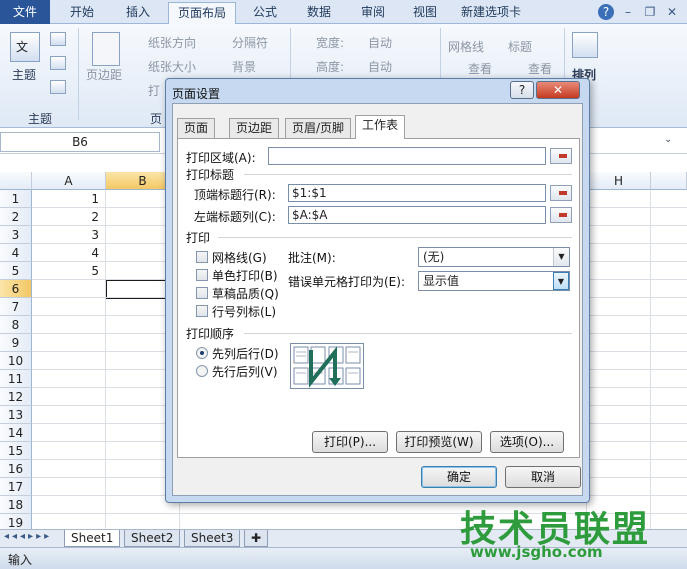 This screenshot has width=687, height=569. I want to click on column-header-a: A, so click(69, 181).